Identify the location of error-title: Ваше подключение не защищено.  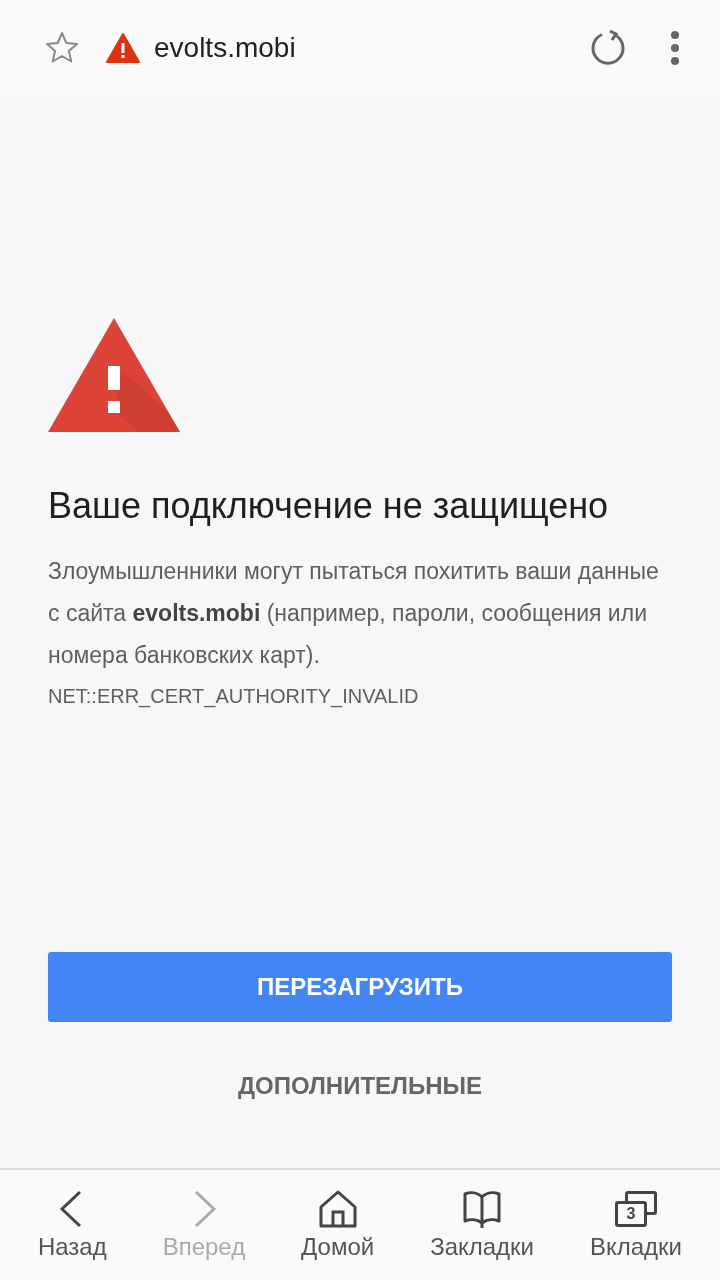
(329, 506).